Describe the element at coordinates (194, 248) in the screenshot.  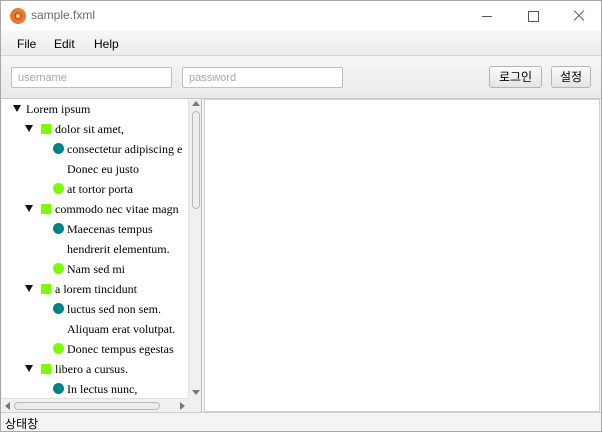
I see `vertical-scrollbar` at that location.